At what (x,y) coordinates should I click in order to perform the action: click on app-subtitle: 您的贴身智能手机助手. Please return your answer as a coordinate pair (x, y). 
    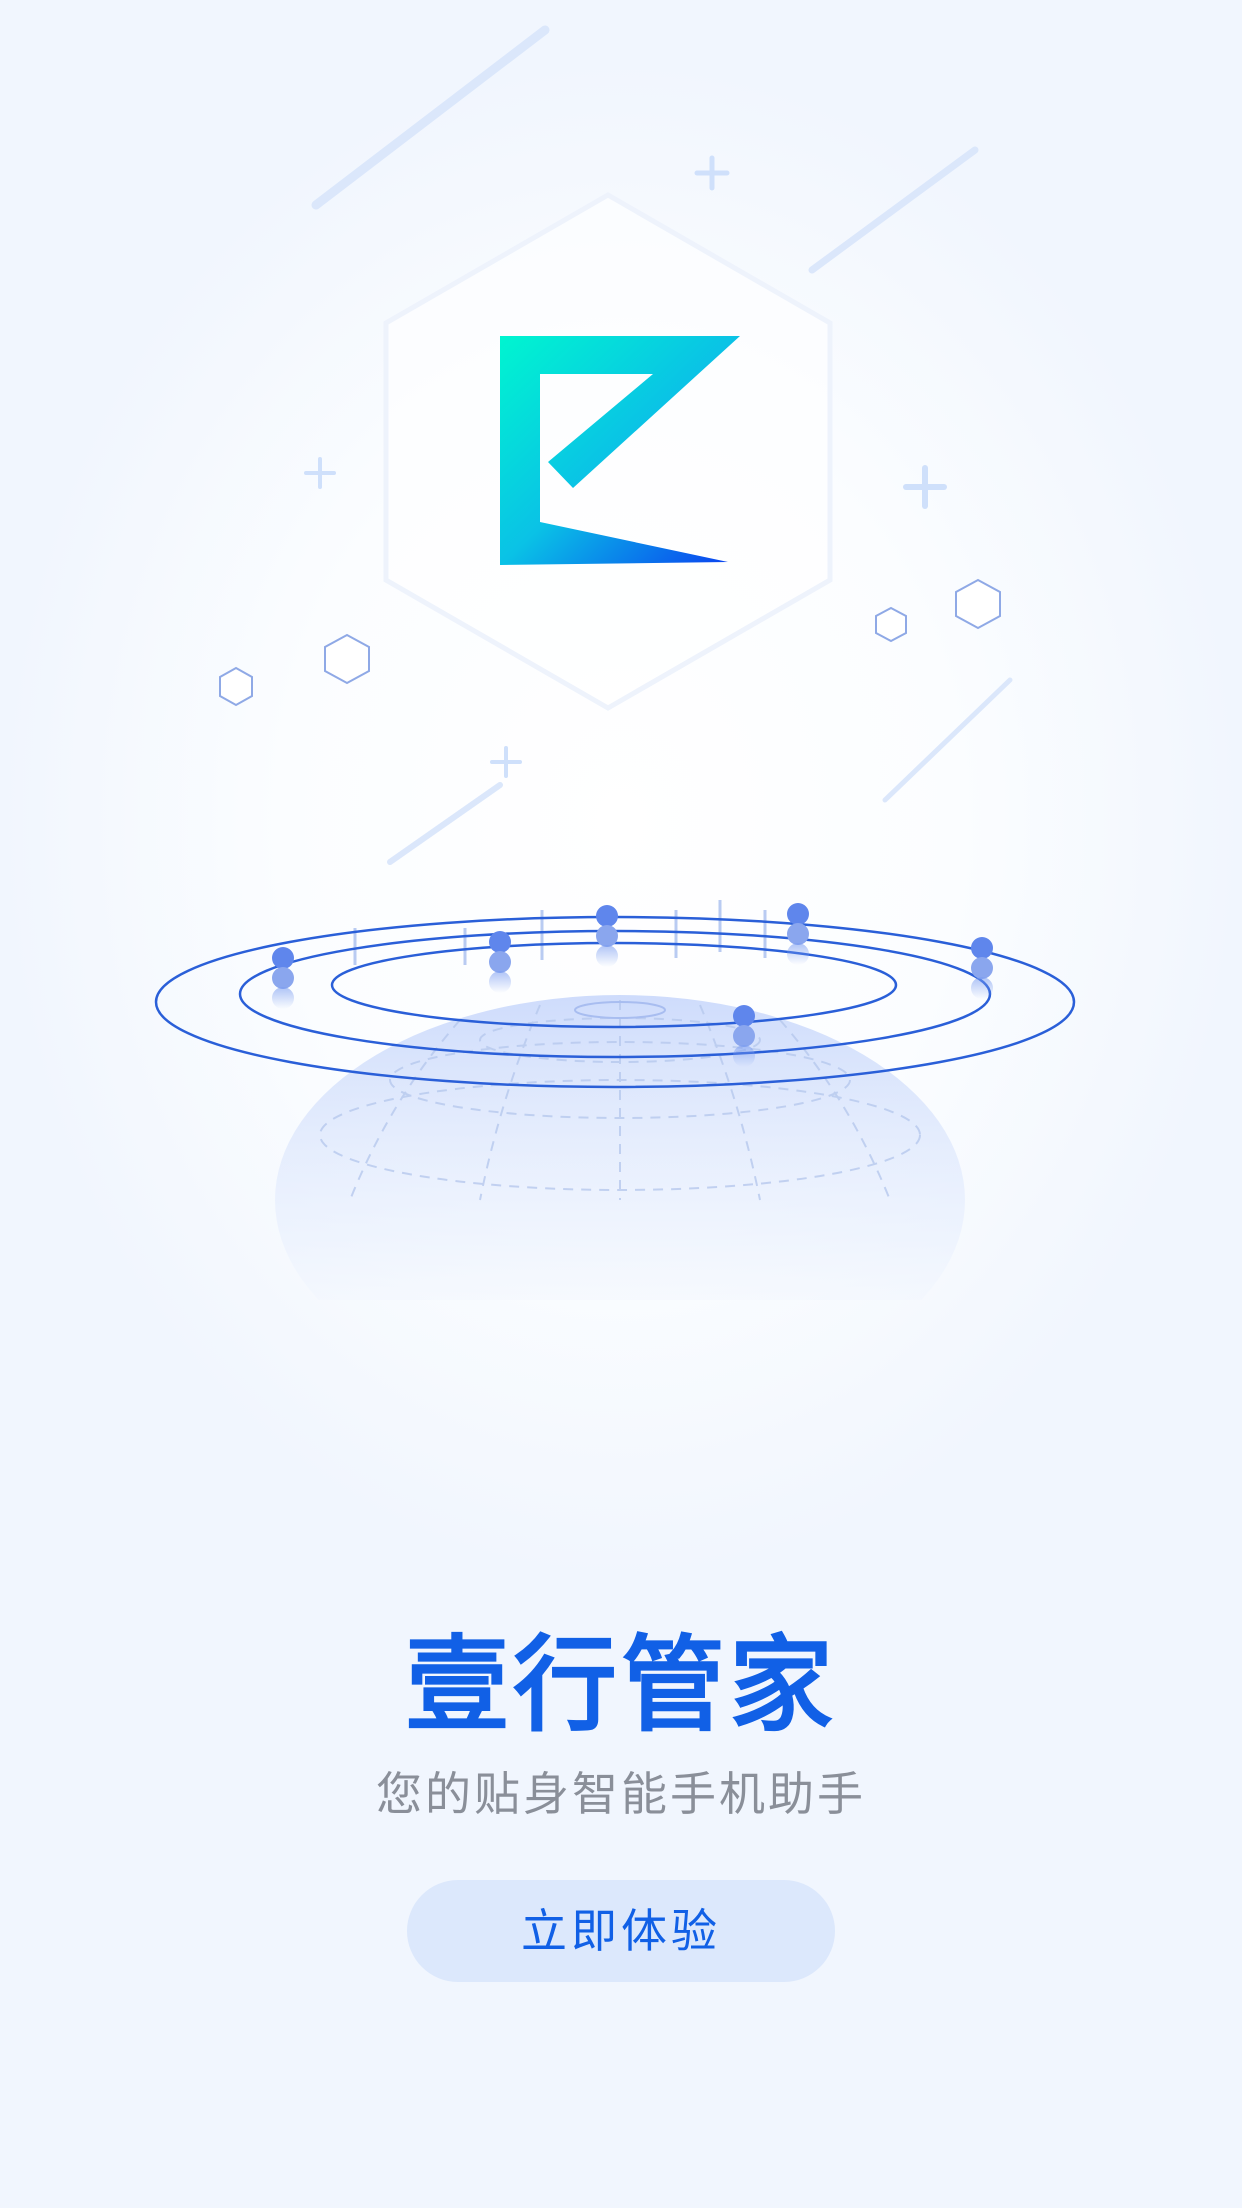
    Looking at the image, I should click on (621, 1794).